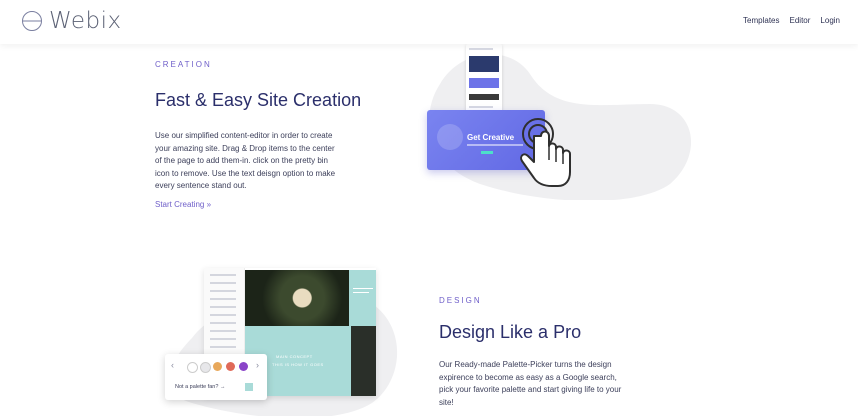  I want to click on palette-question: Not a palette fan? →, so click(200, 387).